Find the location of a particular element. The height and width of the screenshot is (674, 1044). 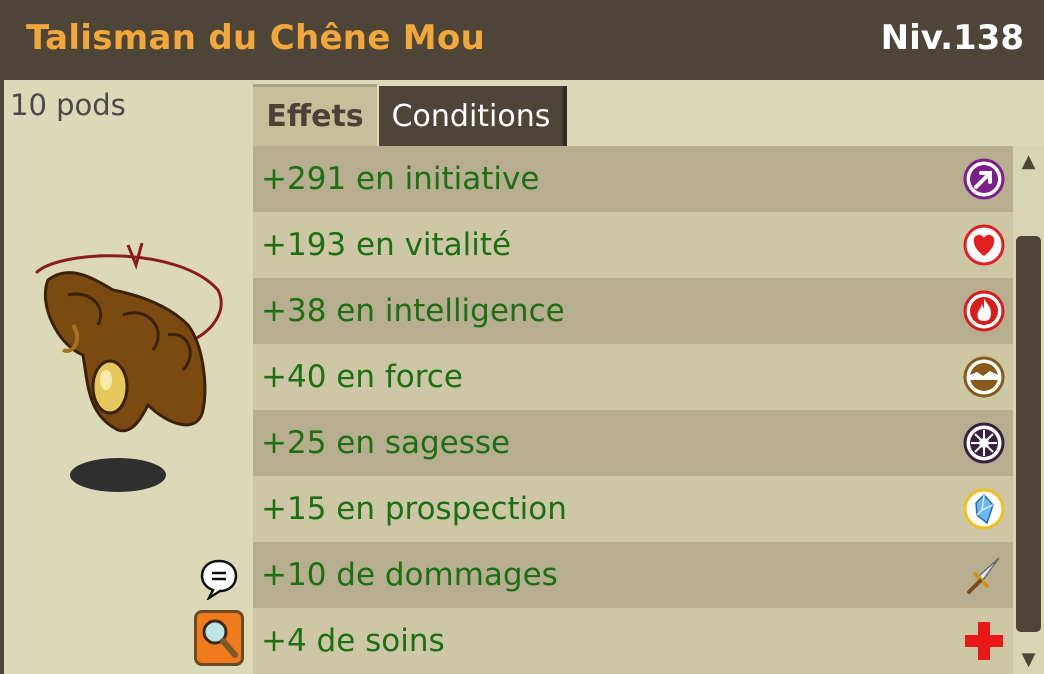

item-weight: 10 pods is located at coordinates (68, 105).